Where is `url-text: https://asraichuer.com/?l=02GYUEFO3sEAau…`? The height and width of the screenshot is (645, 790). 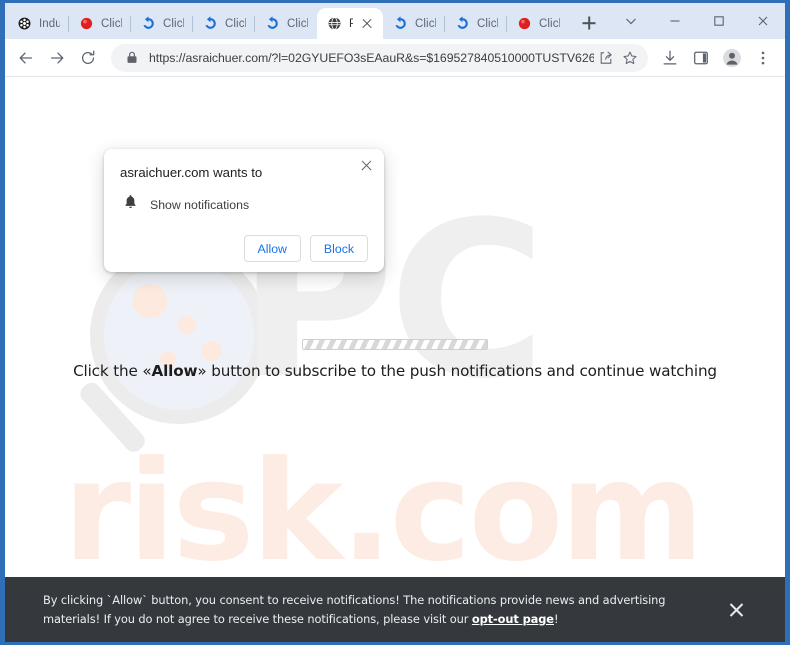
url-text: https://asraichuer.com/?l=02GYUEFO3sEAau… is located at coordinates (371, 57).